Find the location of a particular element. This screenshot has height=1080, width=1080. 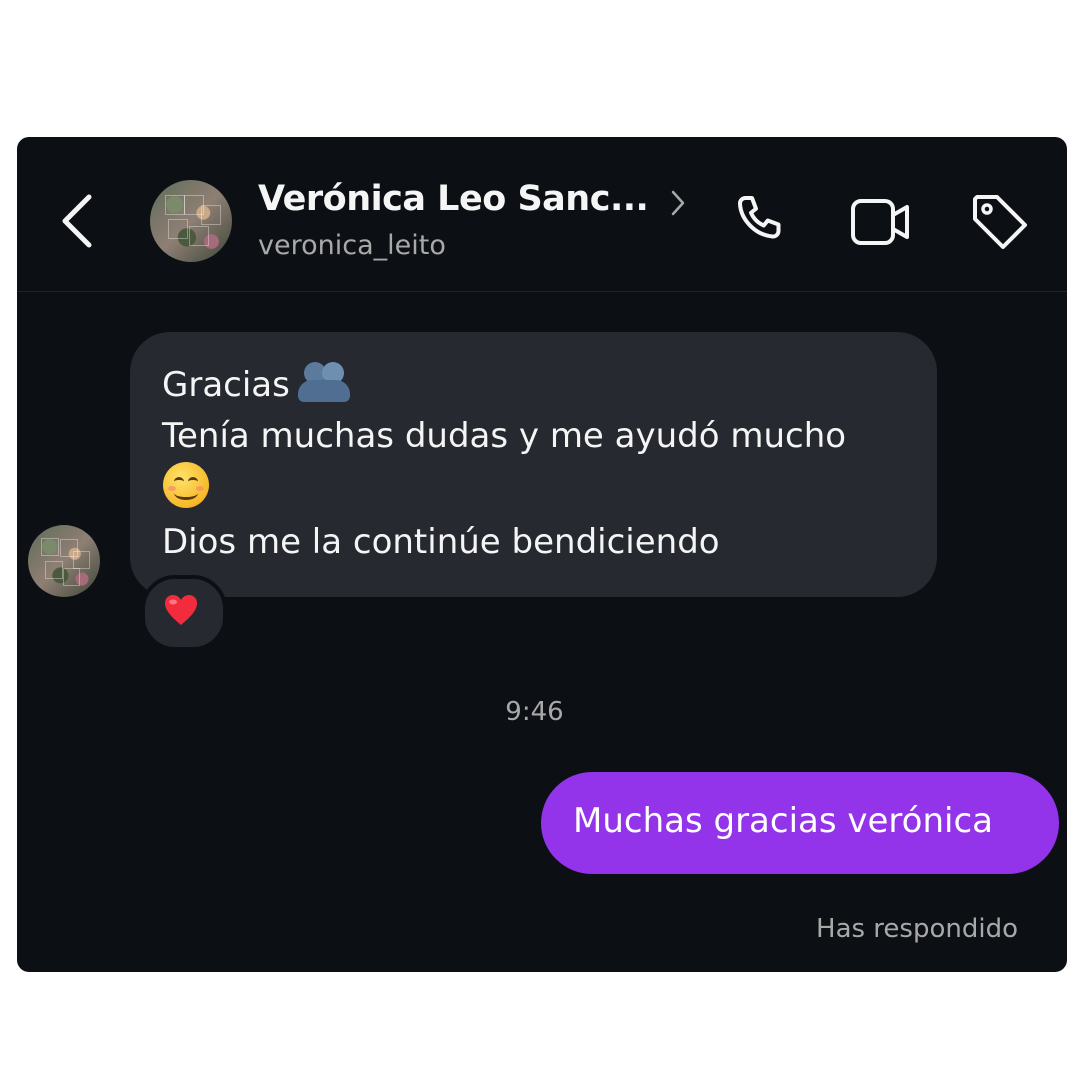

reply-status: Has respondido is located at coordinates (917, 929).